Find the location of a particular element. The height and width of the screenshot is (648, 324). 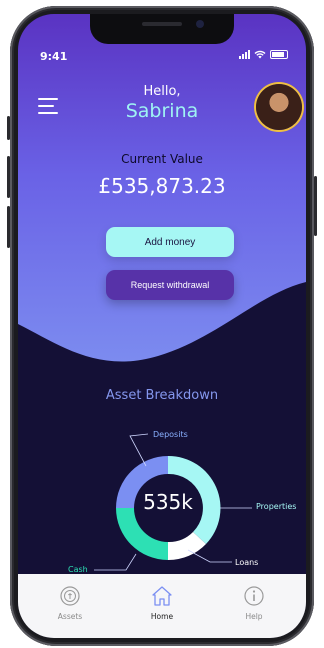

bottom-tab-bar: Assets Home Help is located at coordinates (162, 606).